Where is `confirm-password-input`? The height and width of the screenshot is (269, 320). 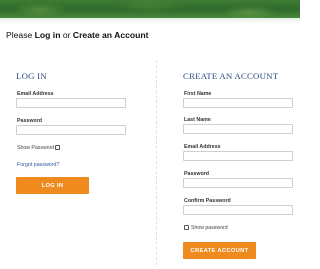
confirm-password-input is located at coordinates (238, 210).